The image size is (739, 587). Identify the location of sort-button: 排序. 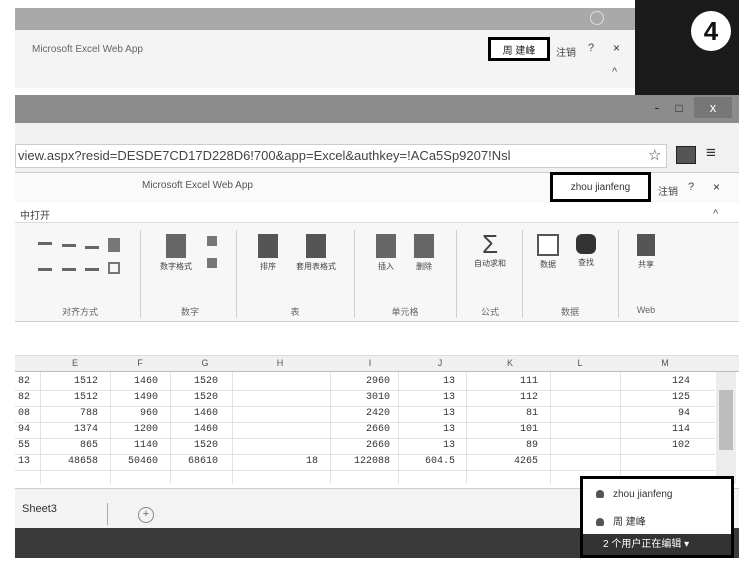
(268, 253).